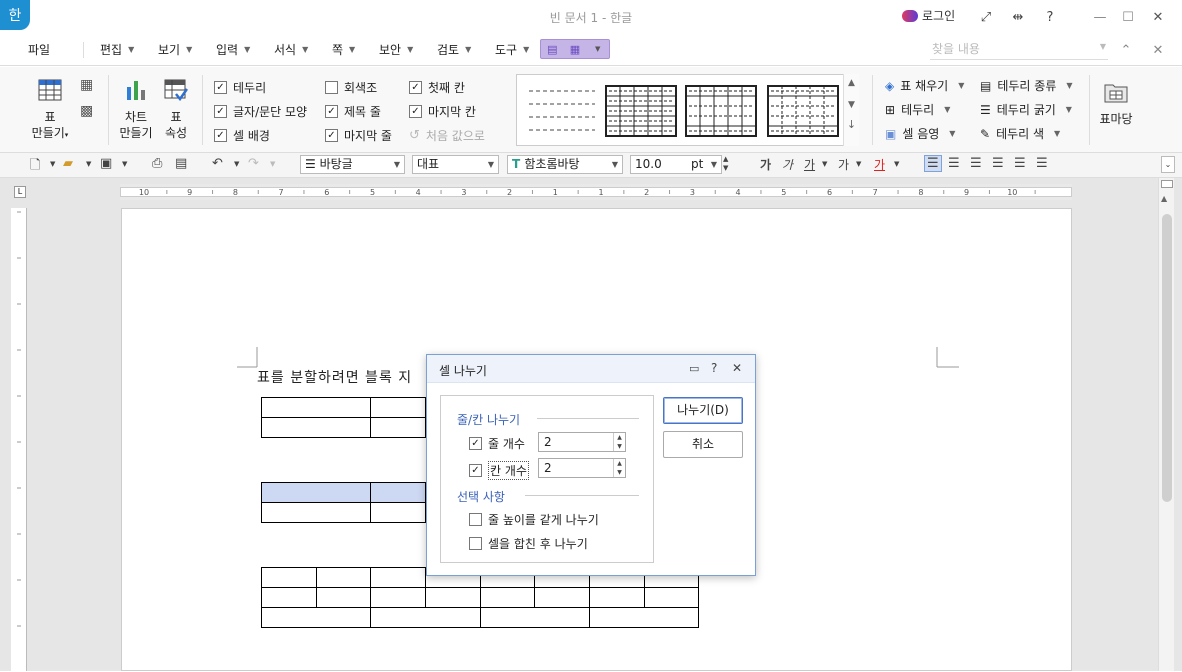  What do you see at coordinates (562, 111) in the screenshot?
I see `table-style-none` at bounding box center [562, 111].